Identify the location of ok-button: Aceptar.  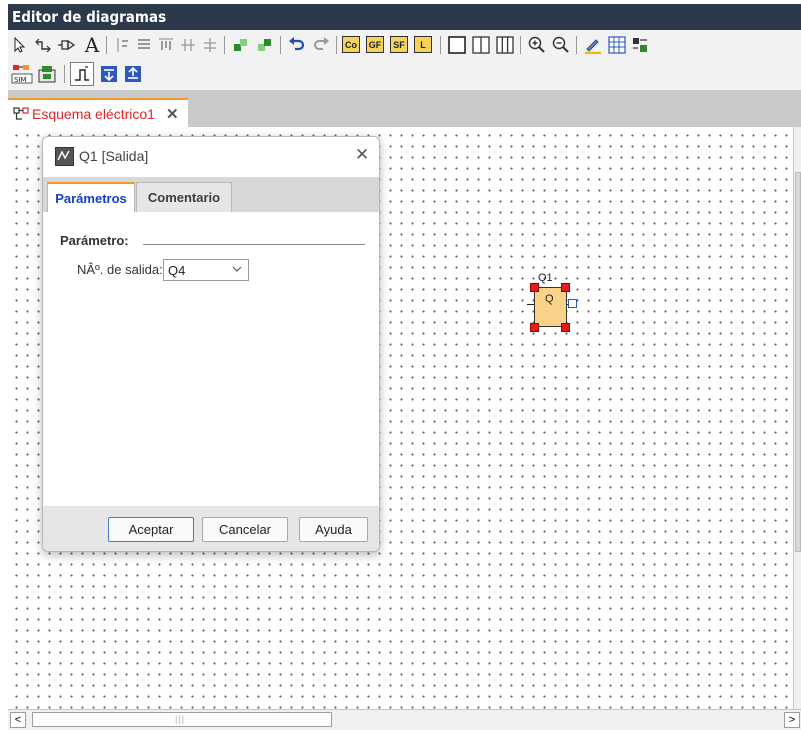
(151, 529).